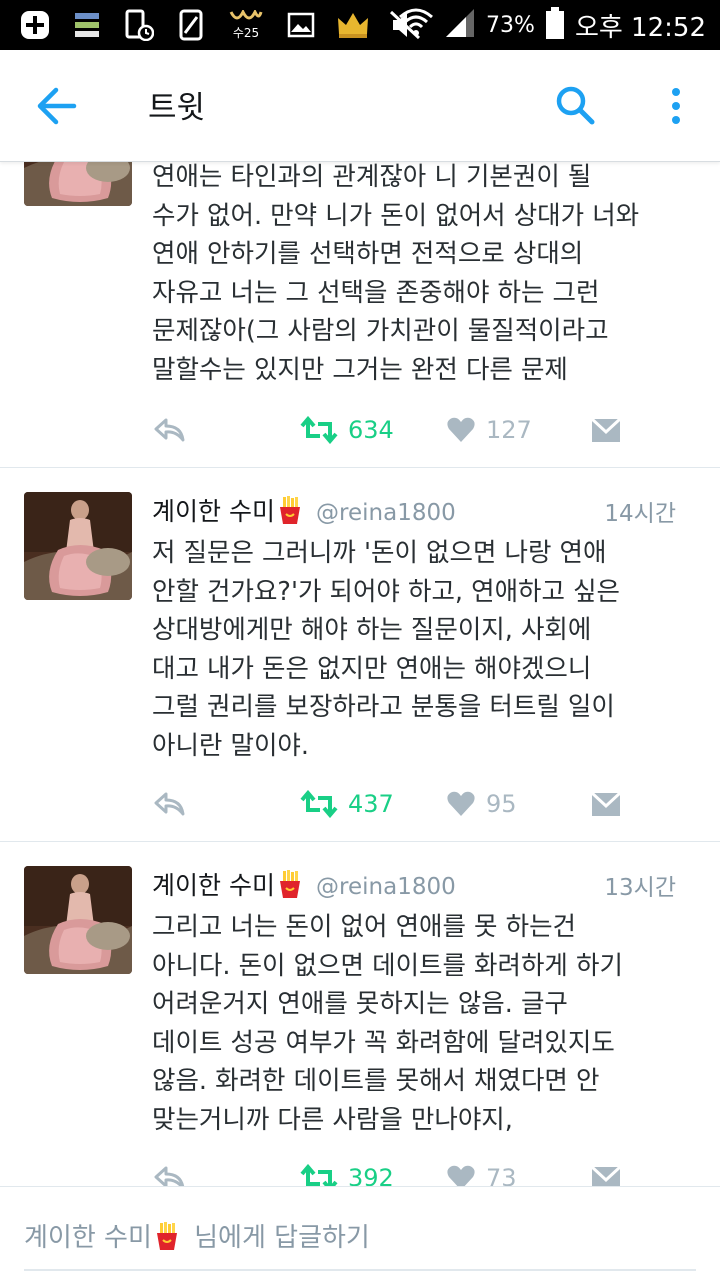 The image size is (720, 1280). I want to click on tweet-text-line: 어려운거지 연애를 못하지는 않음. 글구, so click(360, 1004).